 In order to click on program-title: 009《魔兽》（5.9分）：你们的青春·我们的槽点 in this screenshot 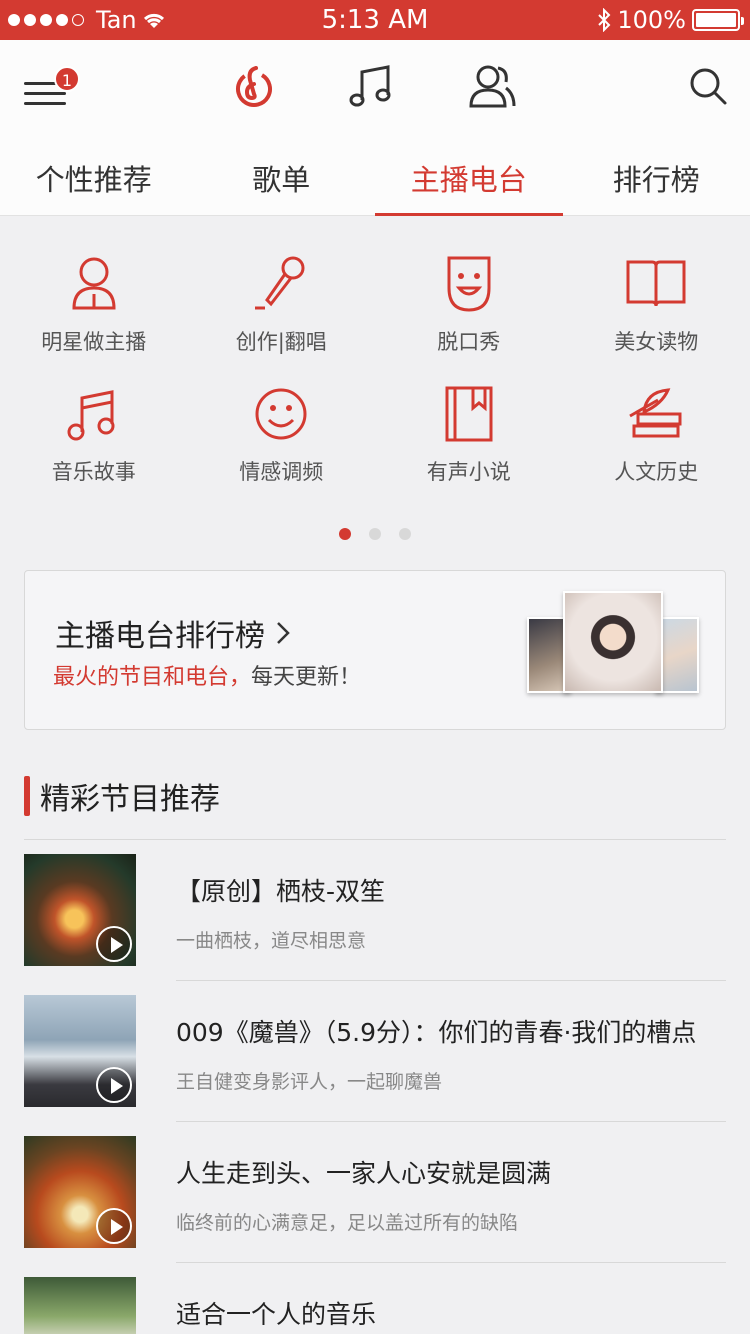, I will do `click(436, 1032)`.